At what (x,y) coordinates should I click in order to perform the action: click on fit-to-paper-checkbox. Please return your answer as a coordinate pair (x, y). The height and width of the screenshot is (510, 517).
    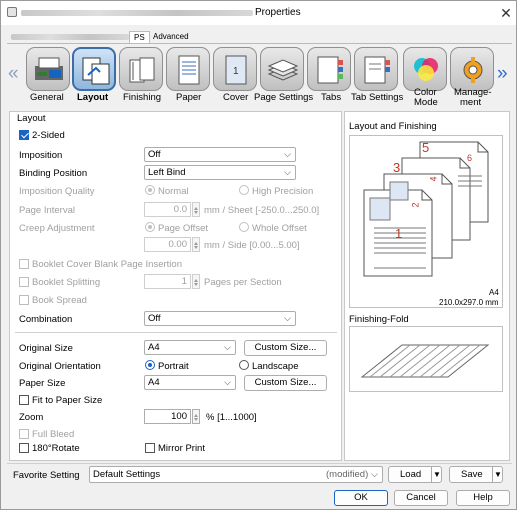
    Looking at the image, I should click on (24, 400).